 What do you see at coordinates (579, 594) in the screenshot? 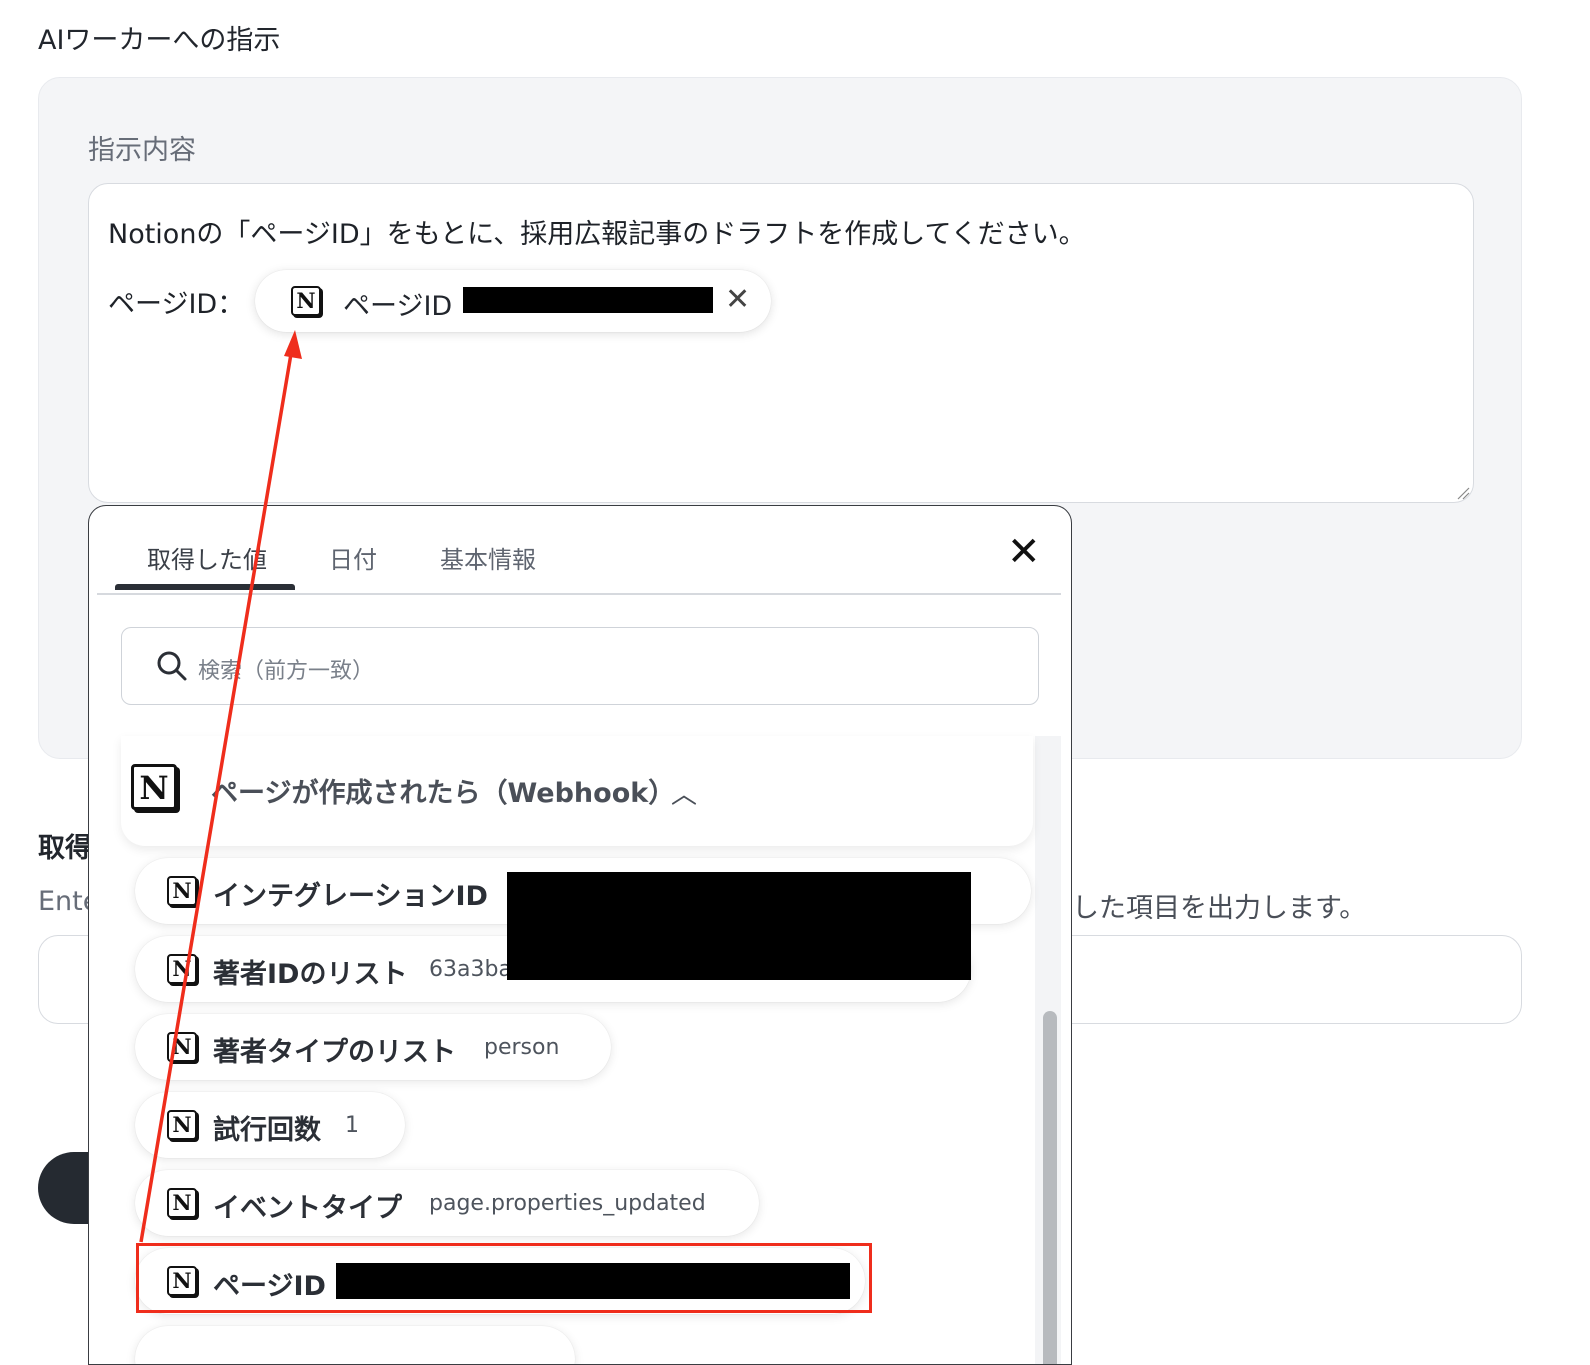
I see `tab-divider` at bounding box center [579, 594].